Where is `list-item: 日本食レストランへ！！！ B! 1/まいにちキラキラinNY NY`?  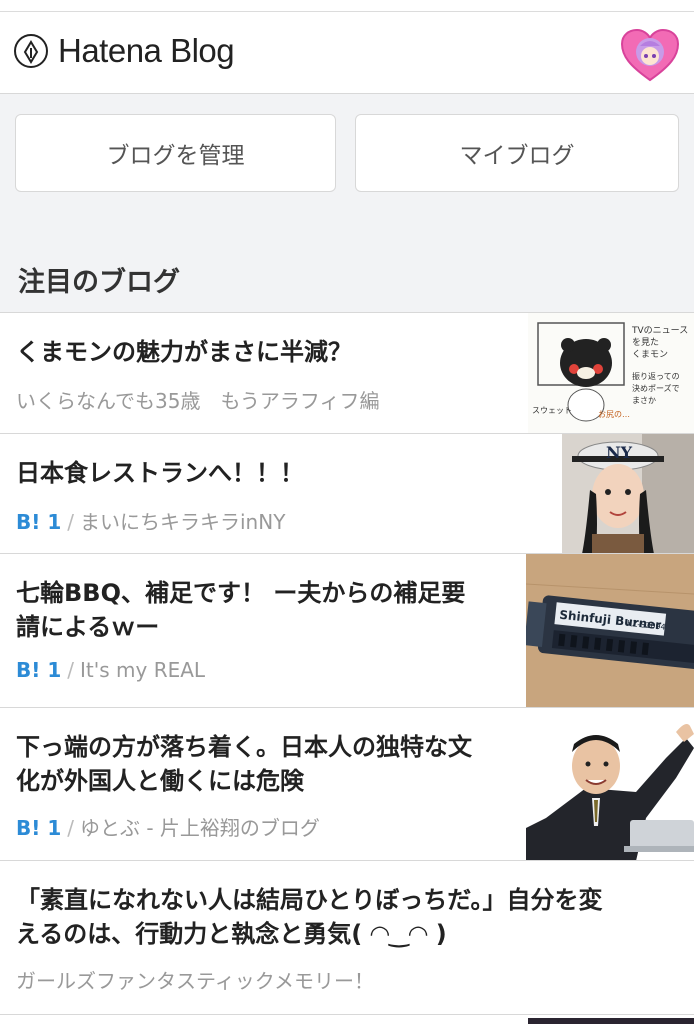
list-item: 日本食レストランへ！！！ B! 1/まいにちキラキラinNY NY is located at coordinates (347, 494).